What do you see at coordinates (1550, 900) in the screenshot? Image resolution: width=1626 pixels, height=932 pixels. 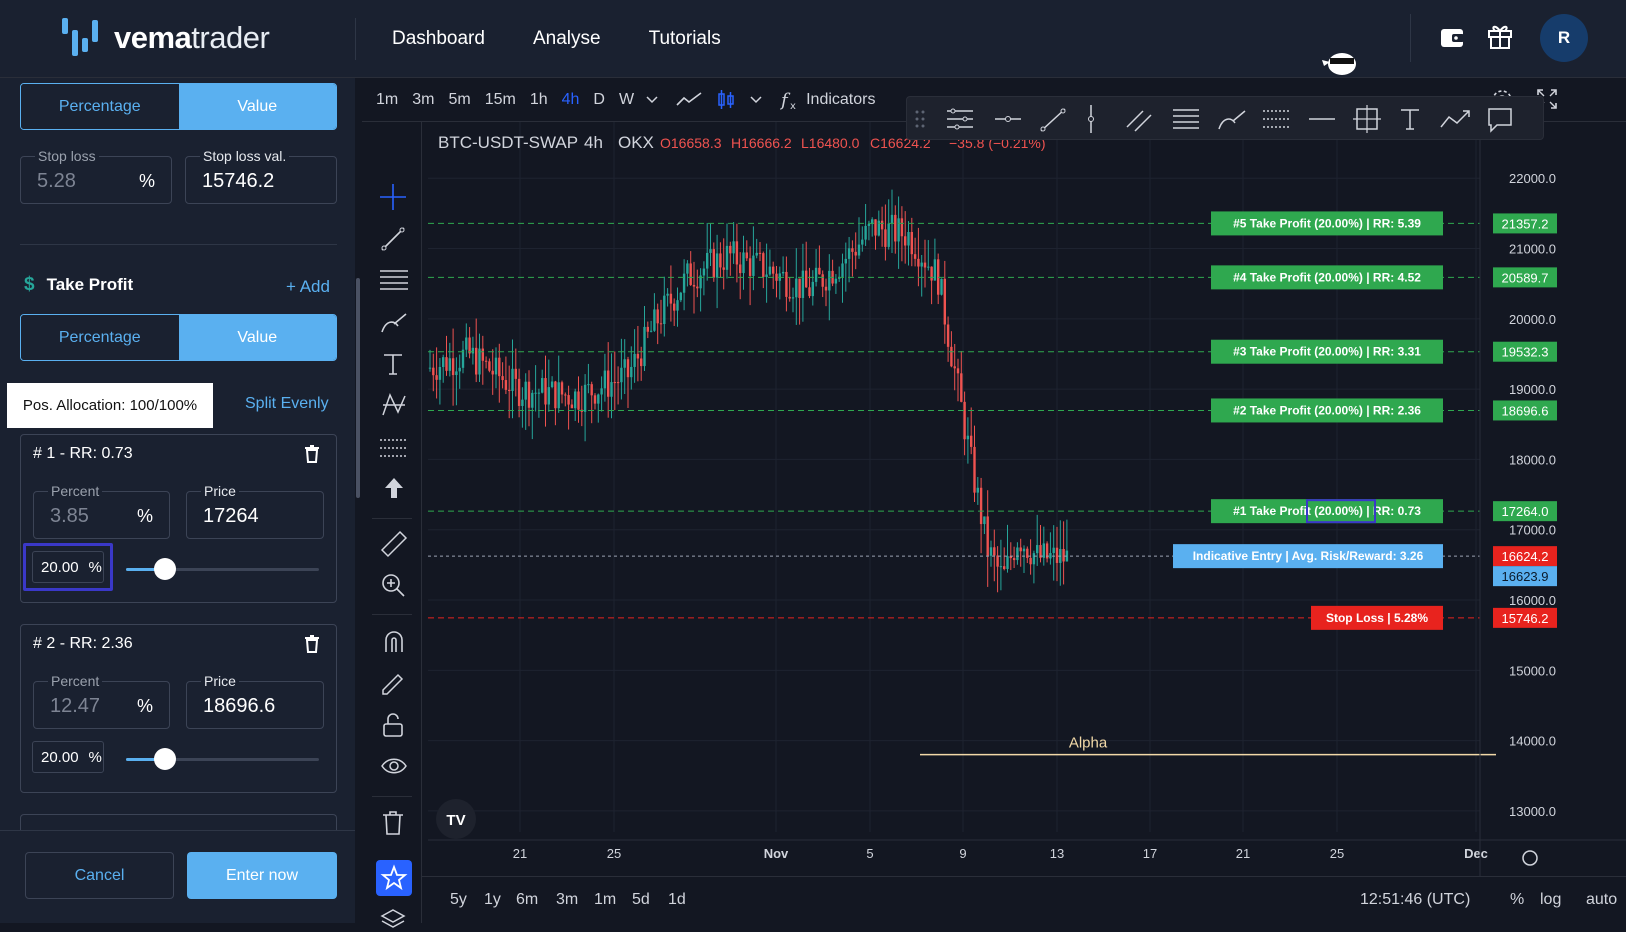 I see `log-scale-toggle: log` at bounding box center [1550, 900].